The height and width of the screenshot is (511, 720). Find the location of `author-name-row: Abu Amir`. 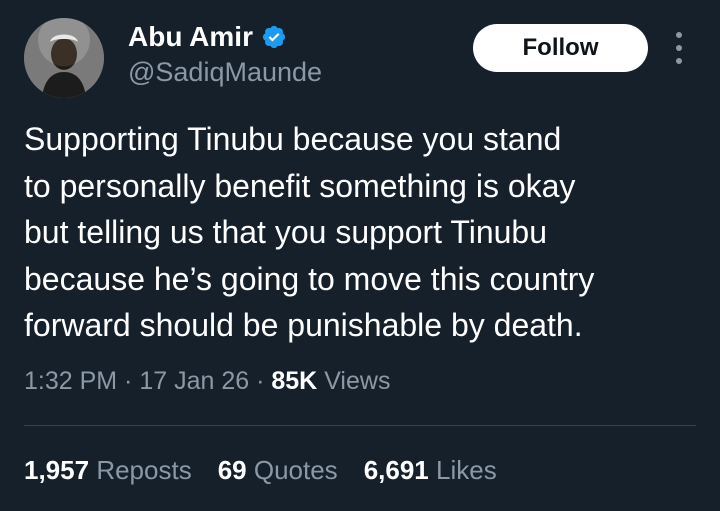

author-name-row: Abu Amir is located at coordinates (207, 37).